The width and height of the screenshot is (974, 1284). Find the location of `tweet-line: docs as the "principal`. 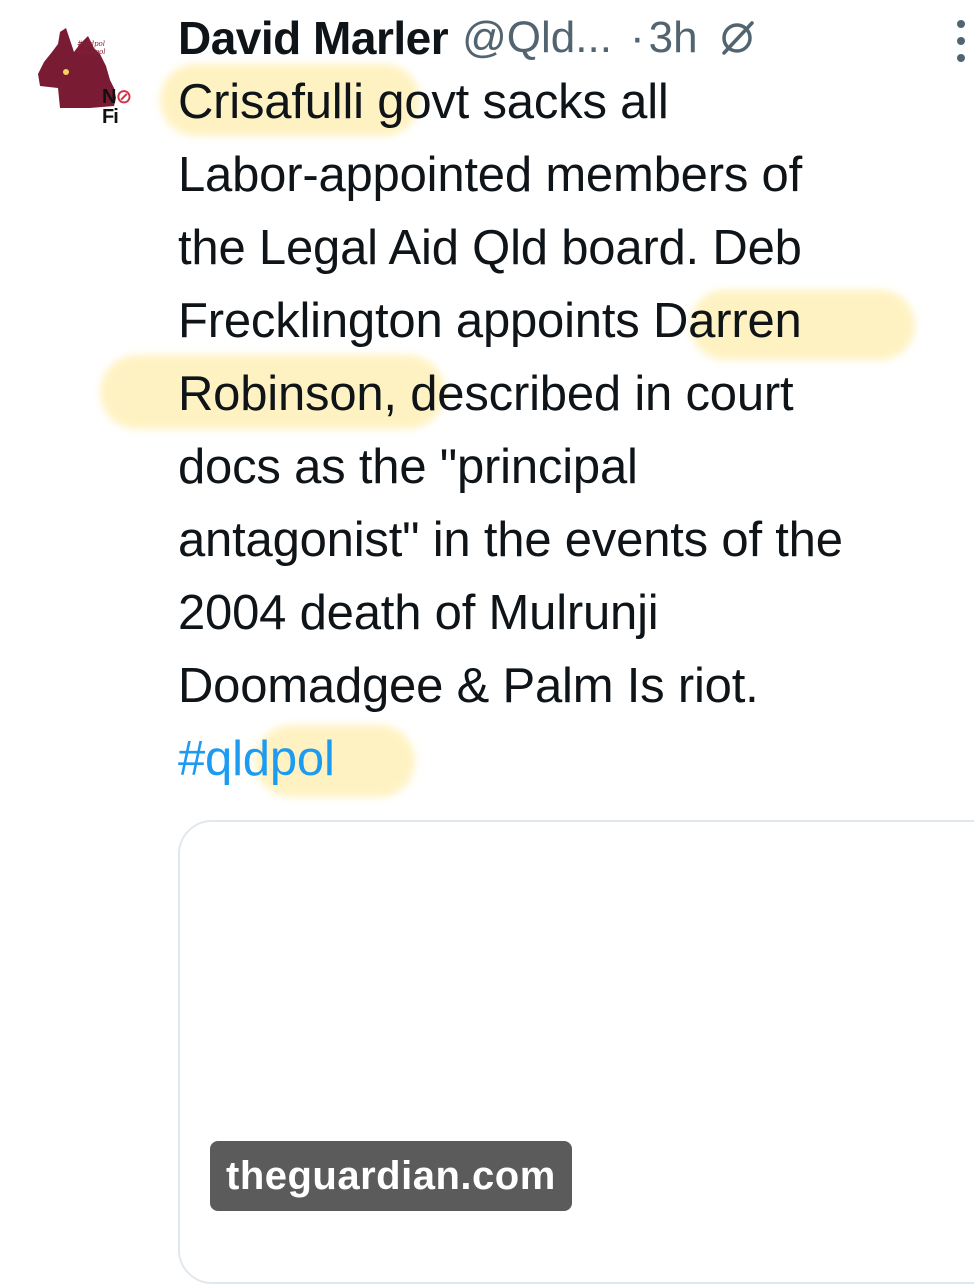

tweet-line: docs as the "principal is located at coordinates (408, 467).